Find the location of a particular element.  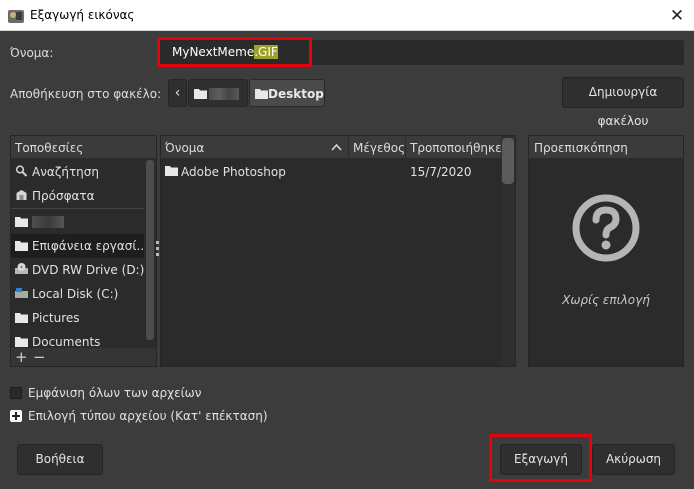

search-icon is located at coordinates (21, 171).